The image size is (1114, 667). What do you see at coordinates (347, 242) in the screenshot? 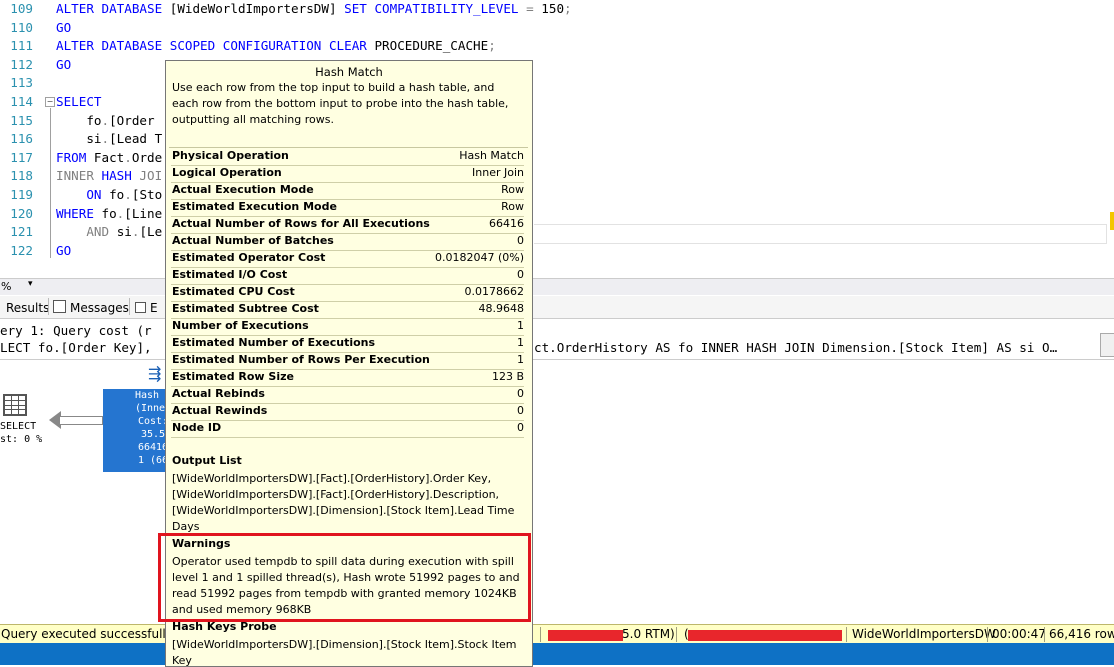
I see `property-row: Actual Number of Batches 0` at bounding box center [347, 242].